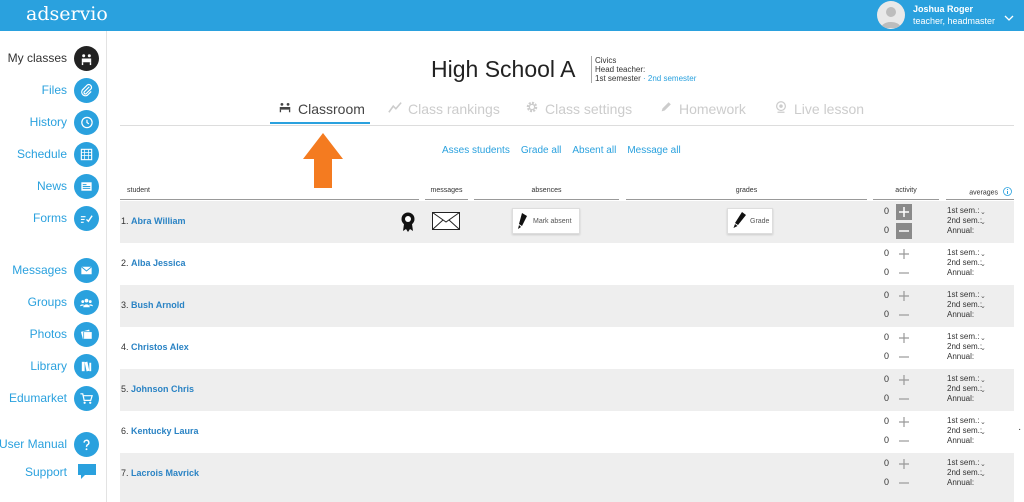  I want to click on semester-link: 2nd semester, so click(672, 78).